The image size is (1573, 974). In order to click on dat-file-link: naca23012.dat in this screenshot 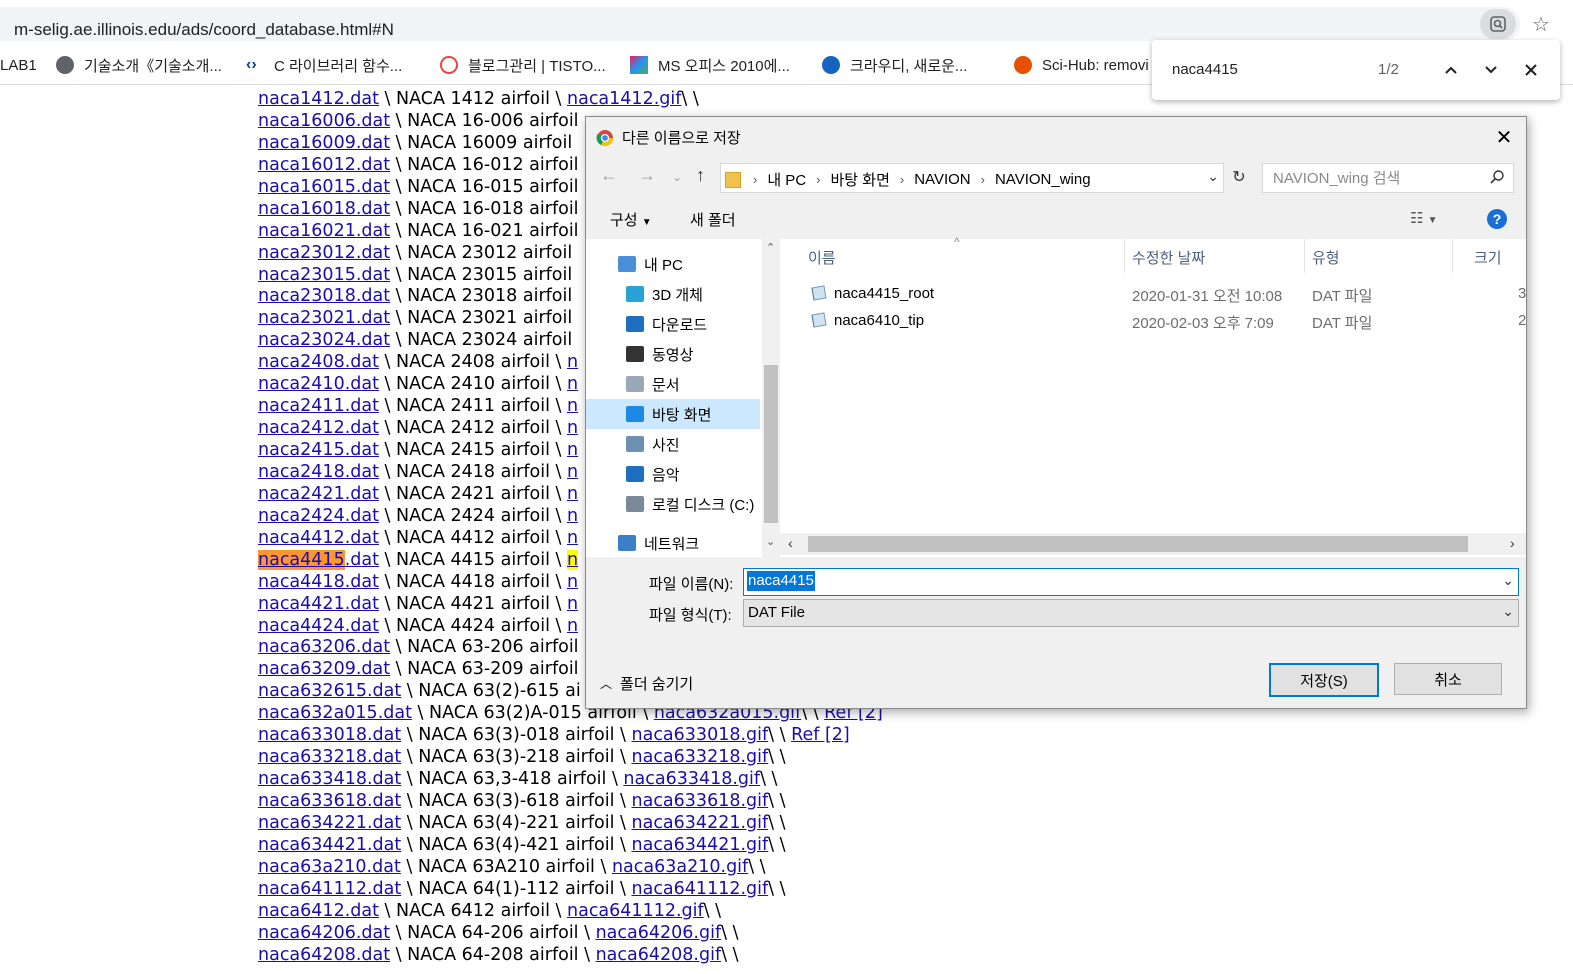, I will do `click(324, 253)`.